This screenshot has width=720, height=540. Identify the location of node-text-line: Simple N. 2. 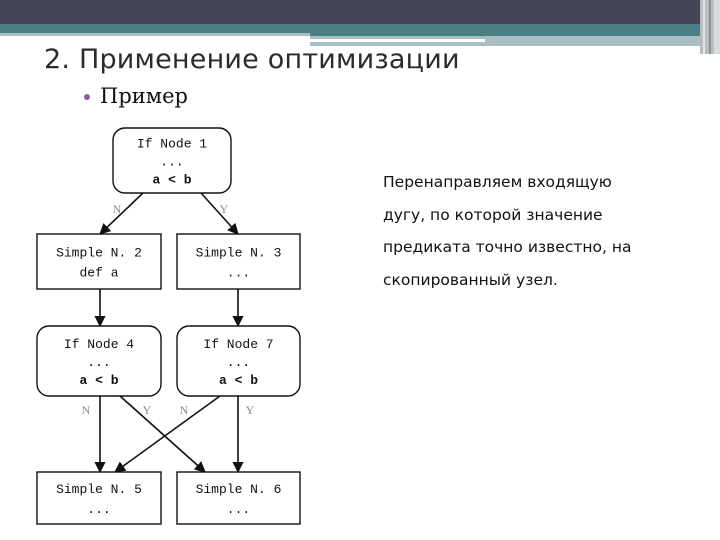
(99, 253).